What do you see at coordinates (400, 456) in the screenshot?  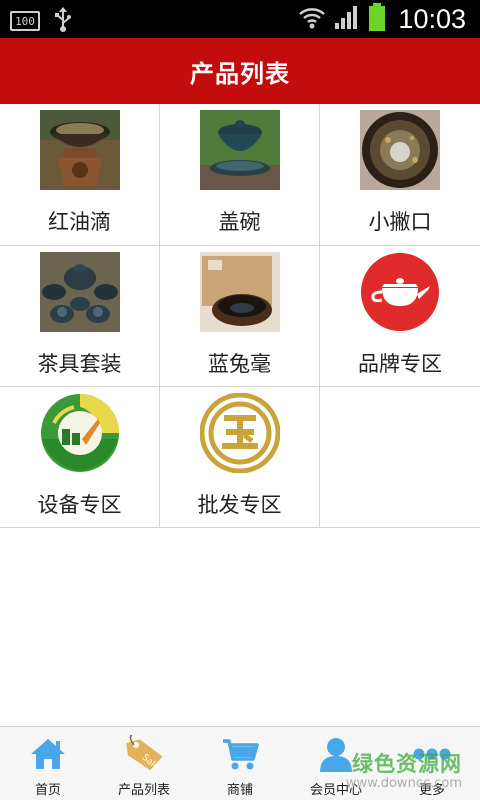 I see `empty-grid-cell` at bounding box center [400, 456].